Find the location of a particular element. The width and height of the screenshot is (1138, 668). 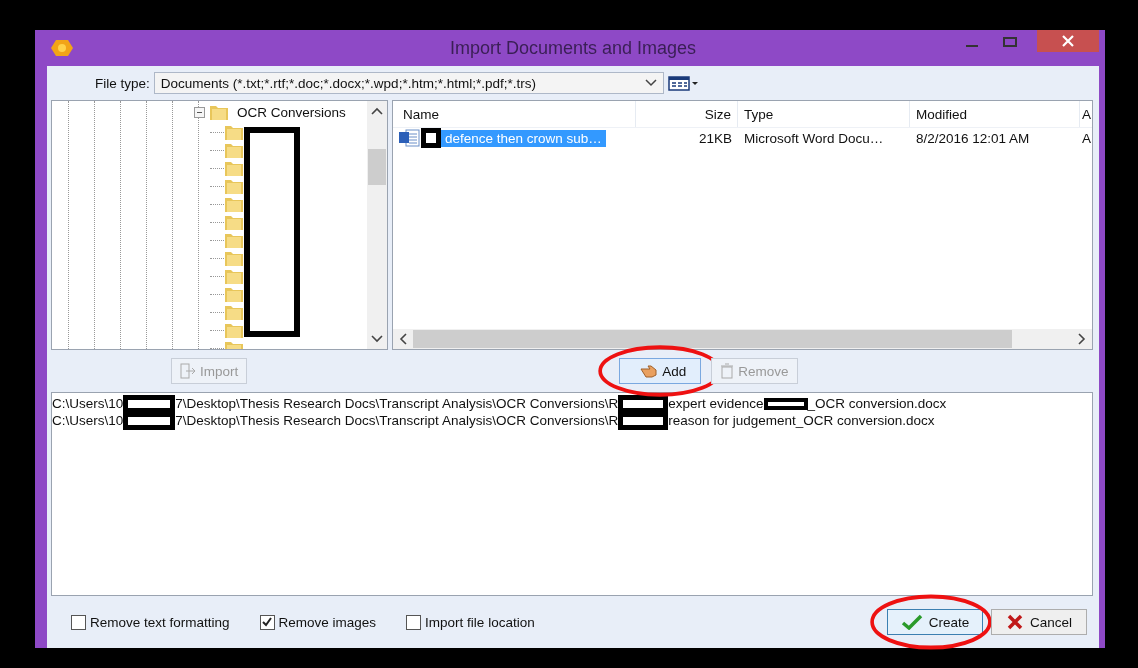

create-button: Create is located at coordinates (935, 622).